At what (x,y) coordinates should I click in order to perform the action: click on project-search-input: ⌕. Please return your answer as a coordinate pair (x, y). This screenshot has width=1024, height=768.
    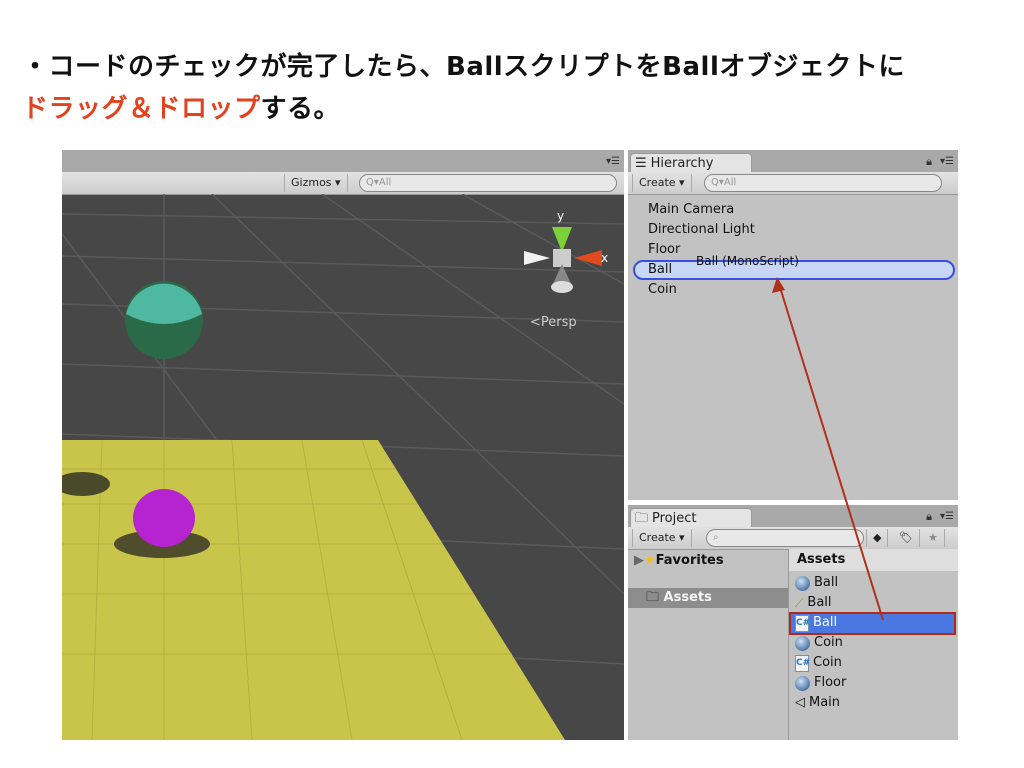
    Looking at the image, I should click on (785, 538).